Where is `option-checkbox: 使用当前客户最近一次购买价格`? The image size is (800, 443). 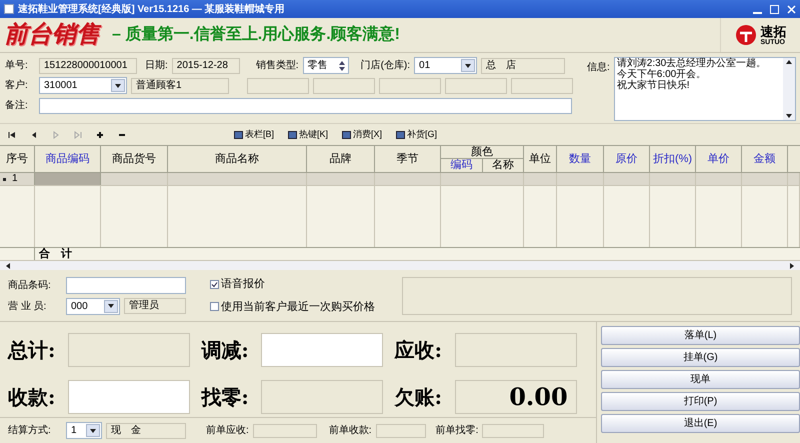
option-checkbox: 使用当前客户最近一次购买价格 is located at coordinates (300, 306).